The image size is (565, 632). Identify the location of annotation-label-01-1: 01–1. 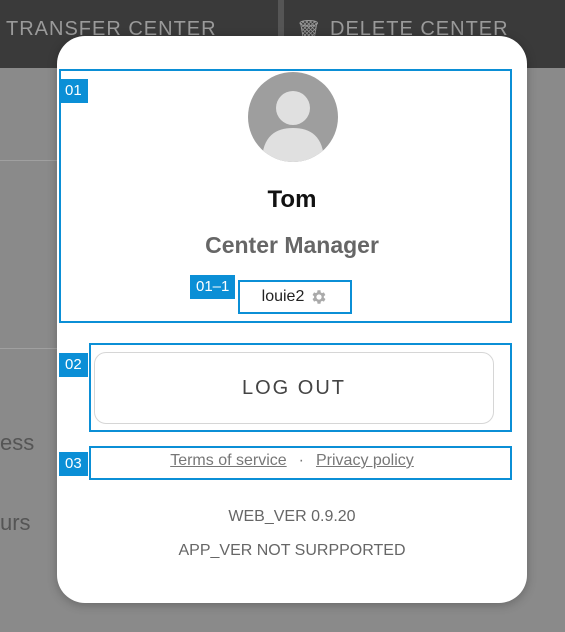
(213, 287).